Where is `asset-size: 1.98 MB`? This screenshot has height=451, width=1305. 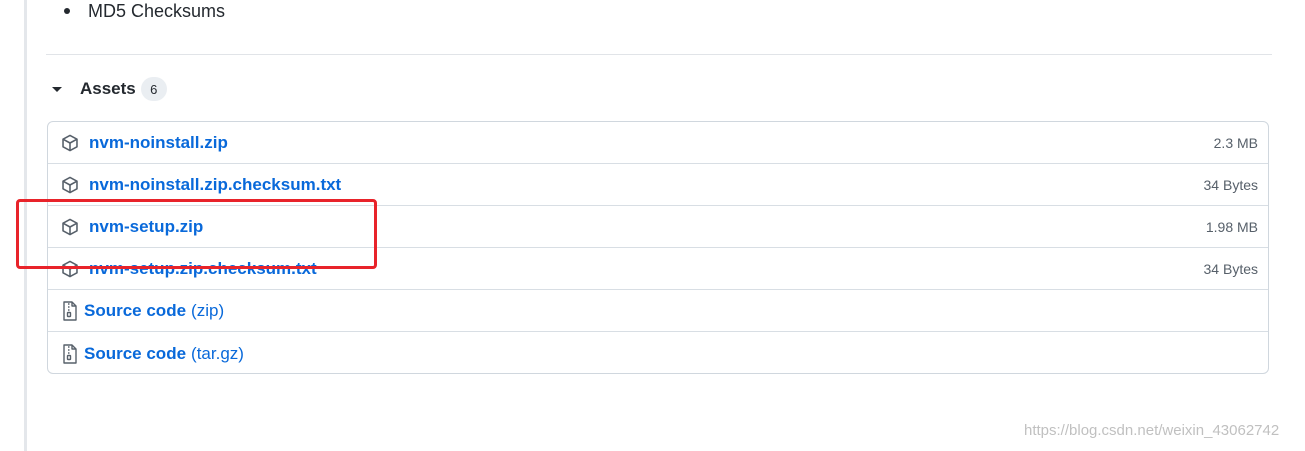
asset-size: 1.98 MB is located at coordinates (1231, 226).